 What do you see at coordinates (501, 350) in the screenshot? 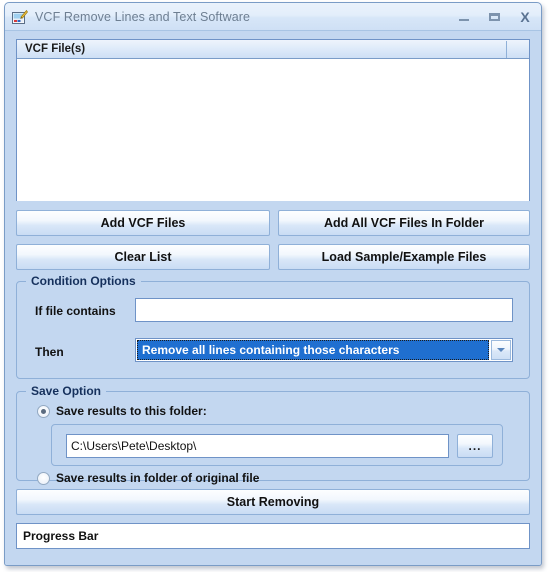
I see `chevron-down-icon` at bounding box center [501, 350].